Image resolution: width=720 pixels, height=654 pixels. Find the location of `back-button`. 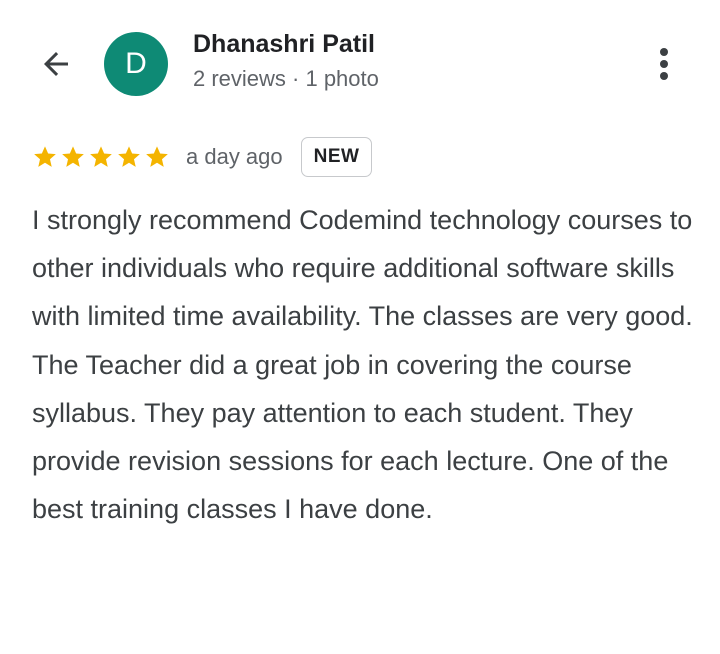

back-button is located at coordinates (56, 64).